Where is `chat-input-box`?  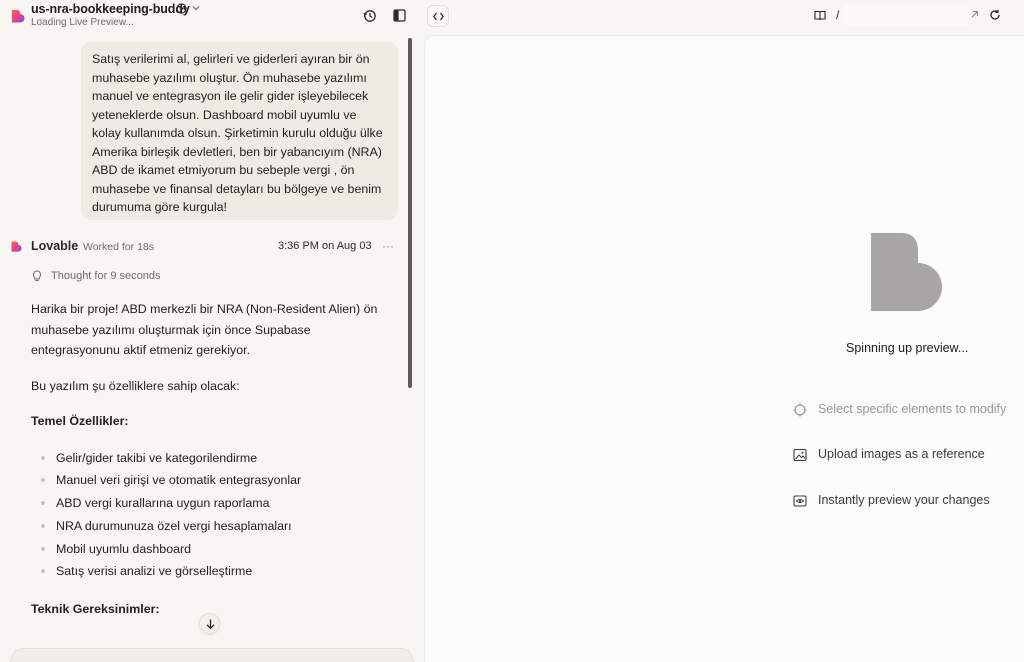 chat-input-box is located at coordinates (212, 655).